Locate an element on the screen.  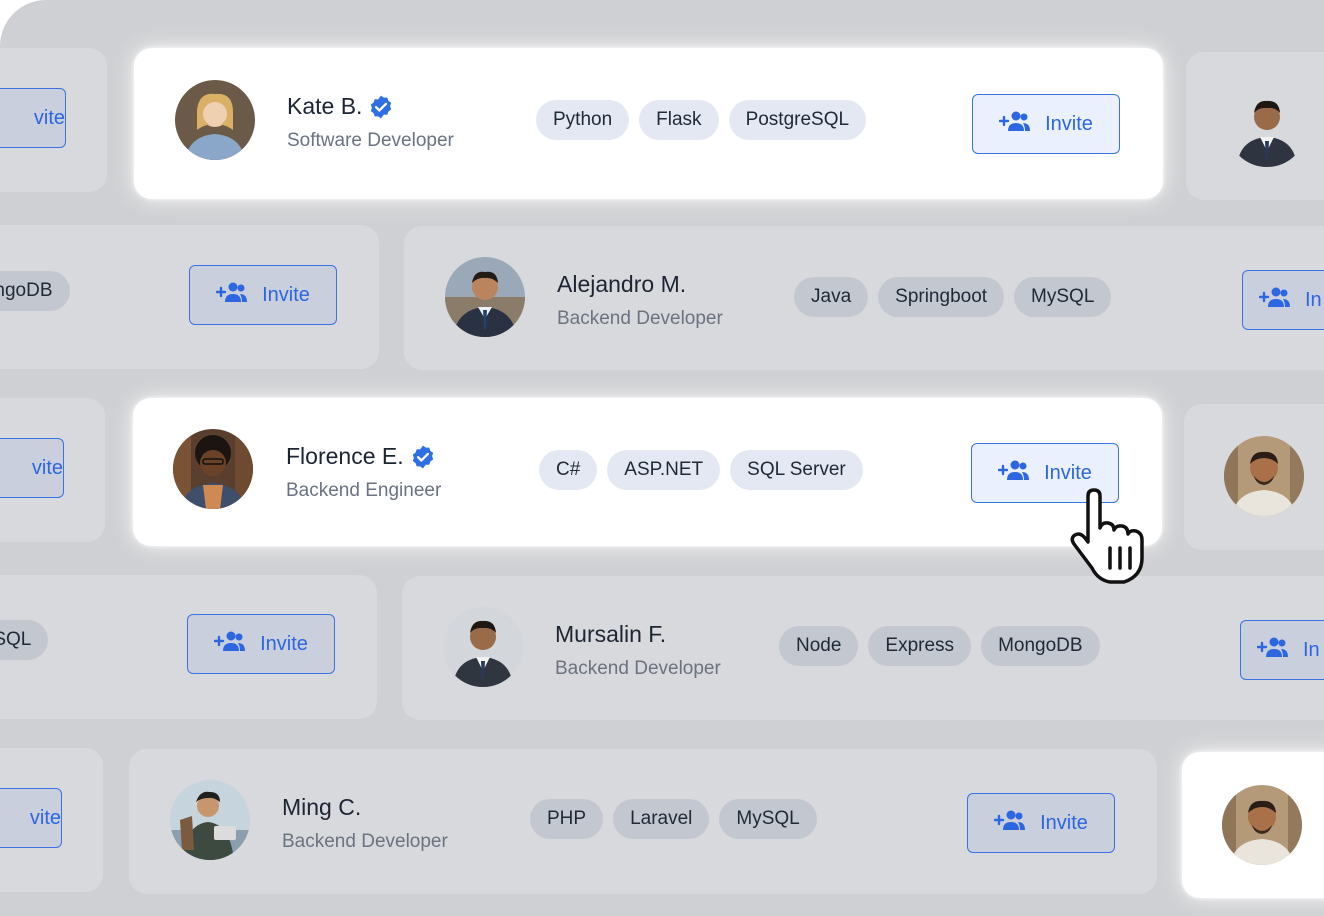
candidate-name-row: Florence E. is located at coordinates (361, 456).